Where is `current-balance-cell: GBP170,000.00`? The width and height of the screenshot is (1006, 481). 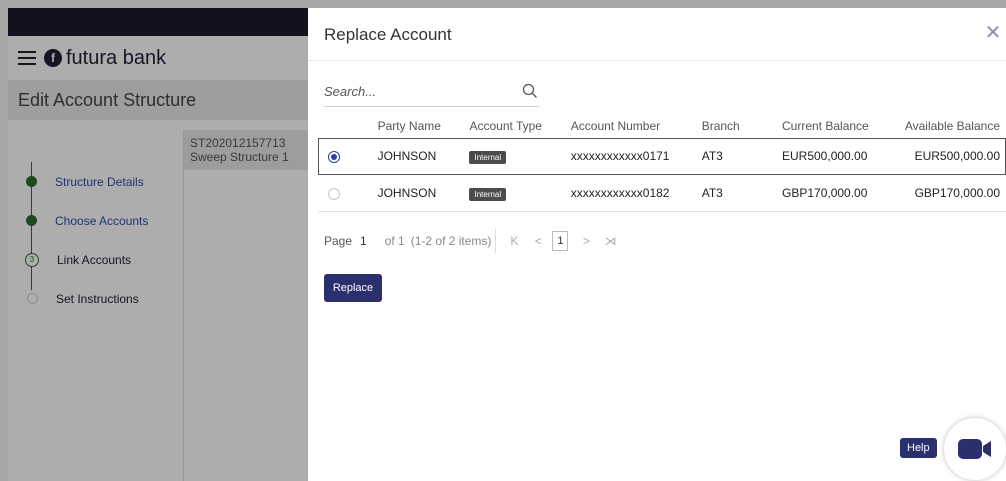 current-balance-cell: GBP170,000.00 is located at coordinates (825, 193).